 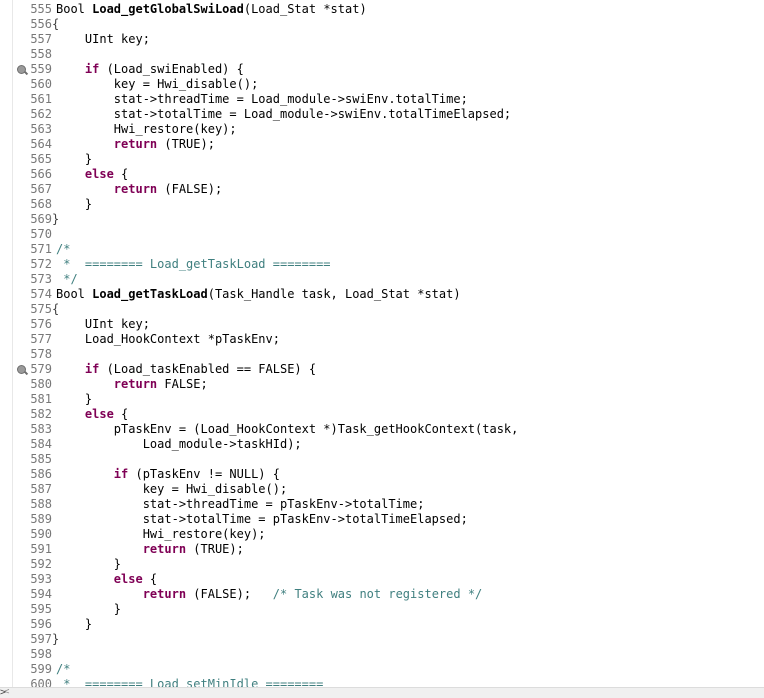 What do you see at coordinates (41, 639) in the screenshot?
I see `line-number: 597` at bounding box center [41, 639].